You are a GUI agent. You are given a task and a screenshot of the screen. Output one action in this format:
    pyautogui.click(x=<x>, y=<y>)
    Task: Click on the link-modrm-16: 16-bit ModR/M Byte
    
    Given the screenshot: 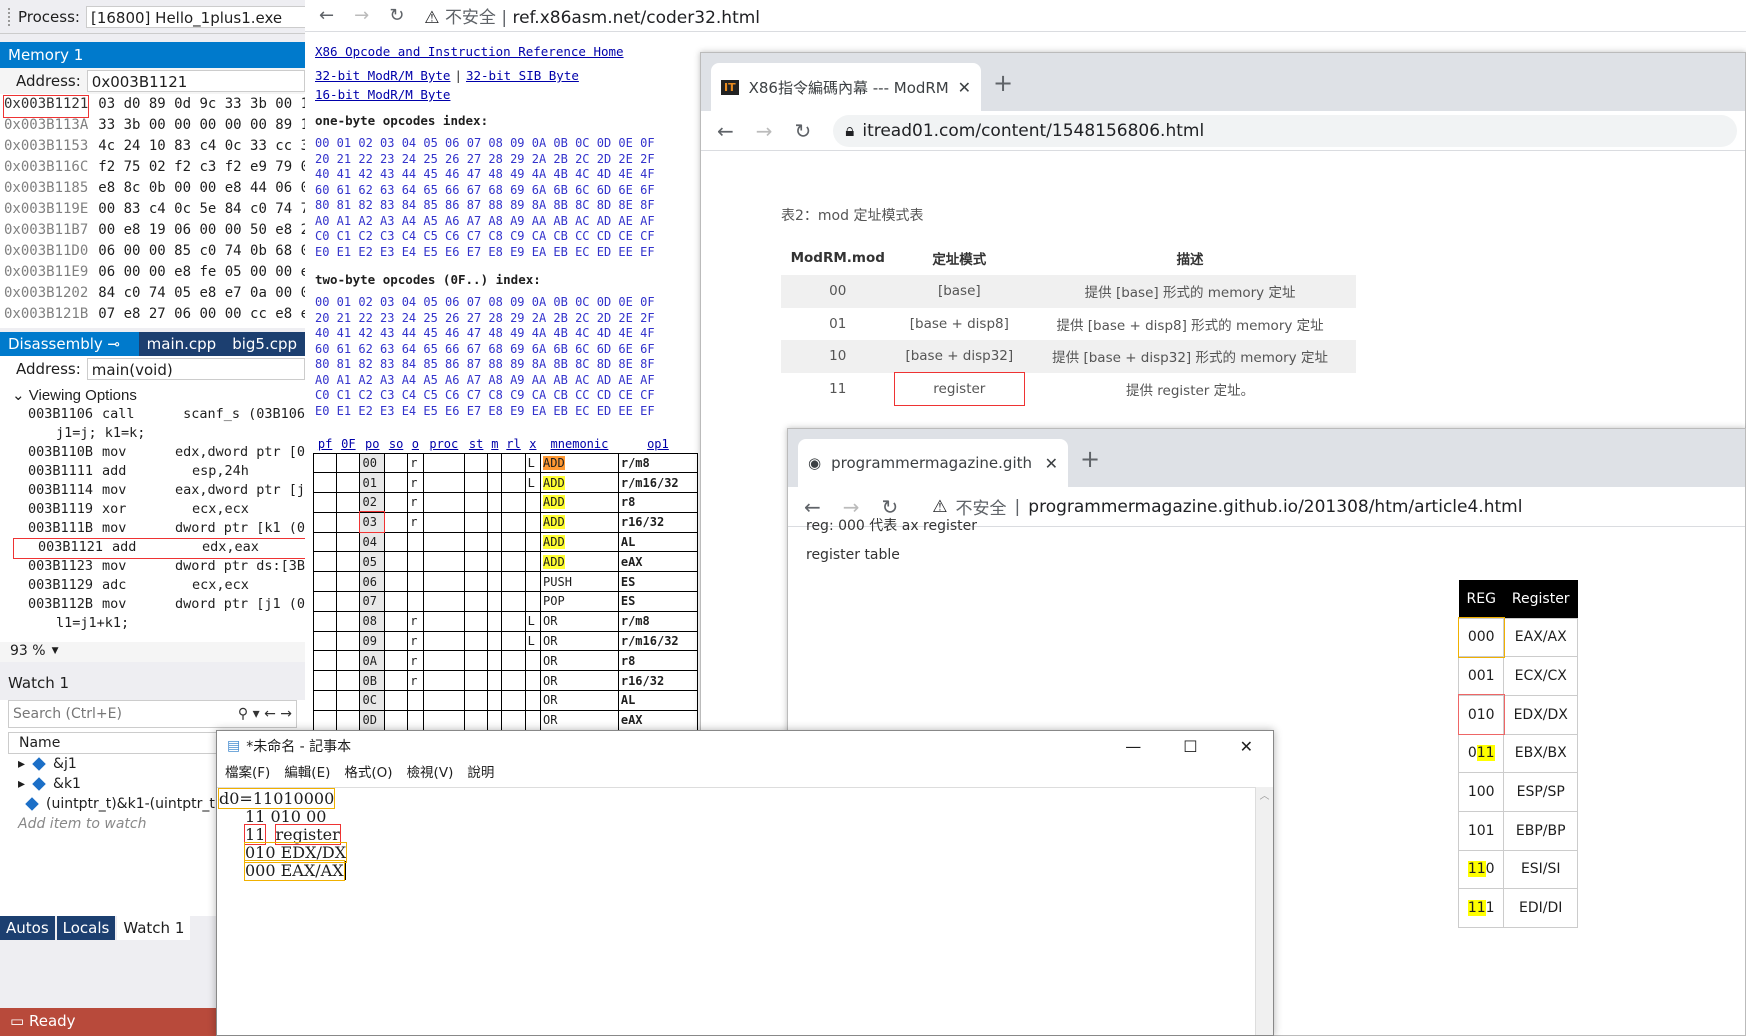 What is the action you would take?
    pyautogui.click(x=382, y=94)
    